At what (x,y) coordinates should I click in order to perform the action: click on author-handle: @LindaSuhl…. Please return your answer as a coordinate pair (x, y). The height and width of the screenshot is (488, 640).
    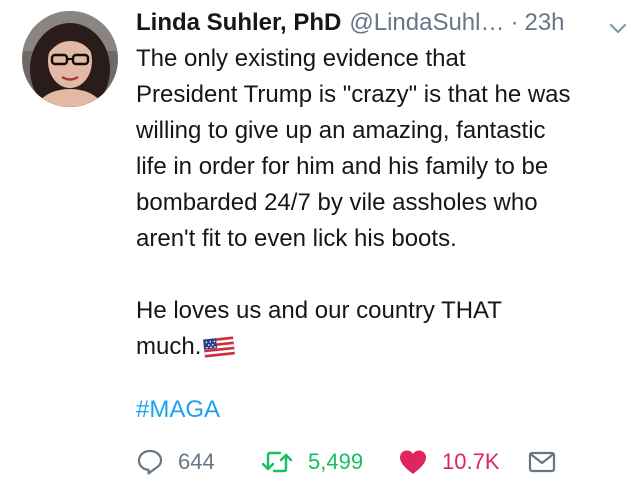
    Looking at the image, I should click on (426, 23).